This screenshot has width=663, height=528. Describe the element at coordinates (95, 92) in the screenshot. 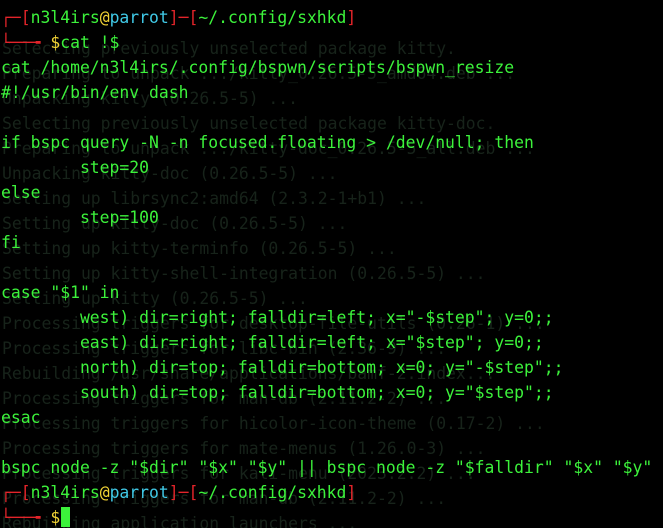

I see `output-line: #!/usr/bin/env dash` at that location.